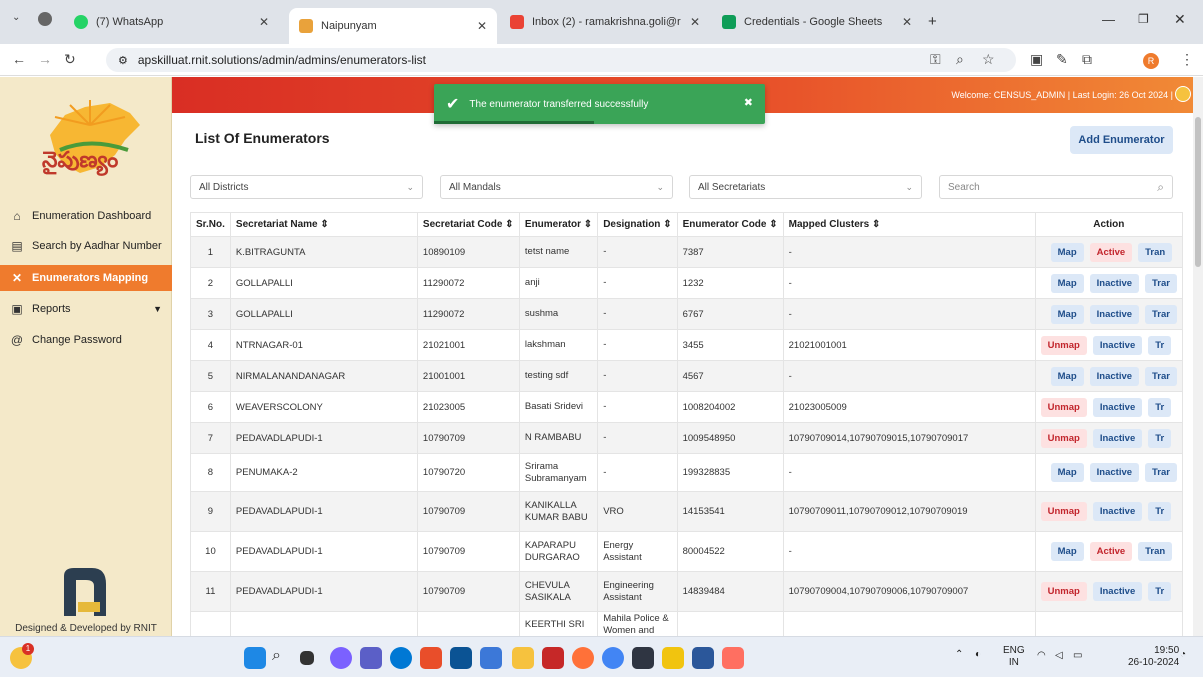  Describe the element at coordinates (86, 216) in the screenshot. I see `sidebar-item-enumeration-dashboard: ⌂ Enumeration Dashboard` at that location.